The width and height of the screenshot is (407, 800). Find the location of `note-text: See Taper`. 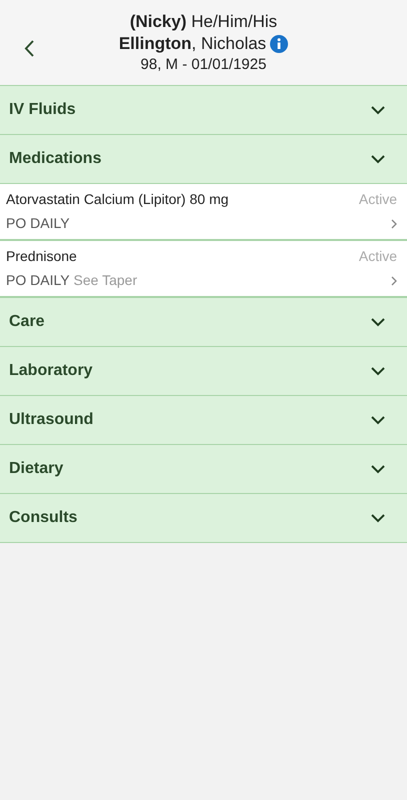

note-text: See Taper is located at coordinates (106, 280).